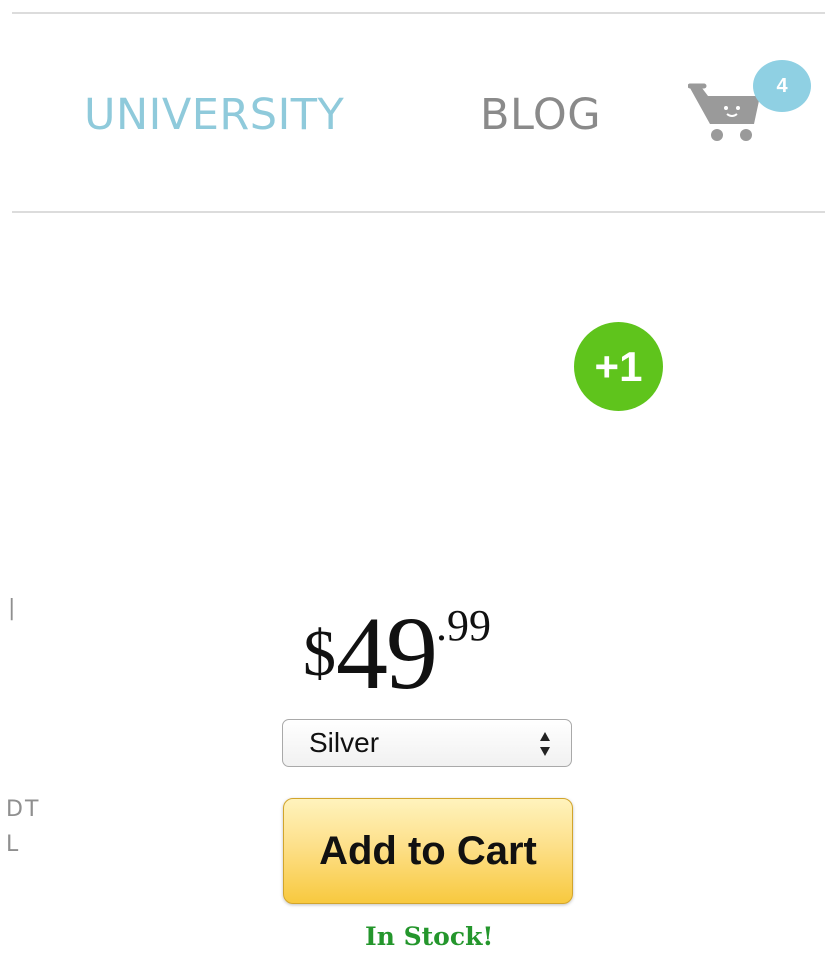  What do you see at coordinates (319, 653) in the screenshot?
I see `price-currency: $` at bounding box center [319, 653].